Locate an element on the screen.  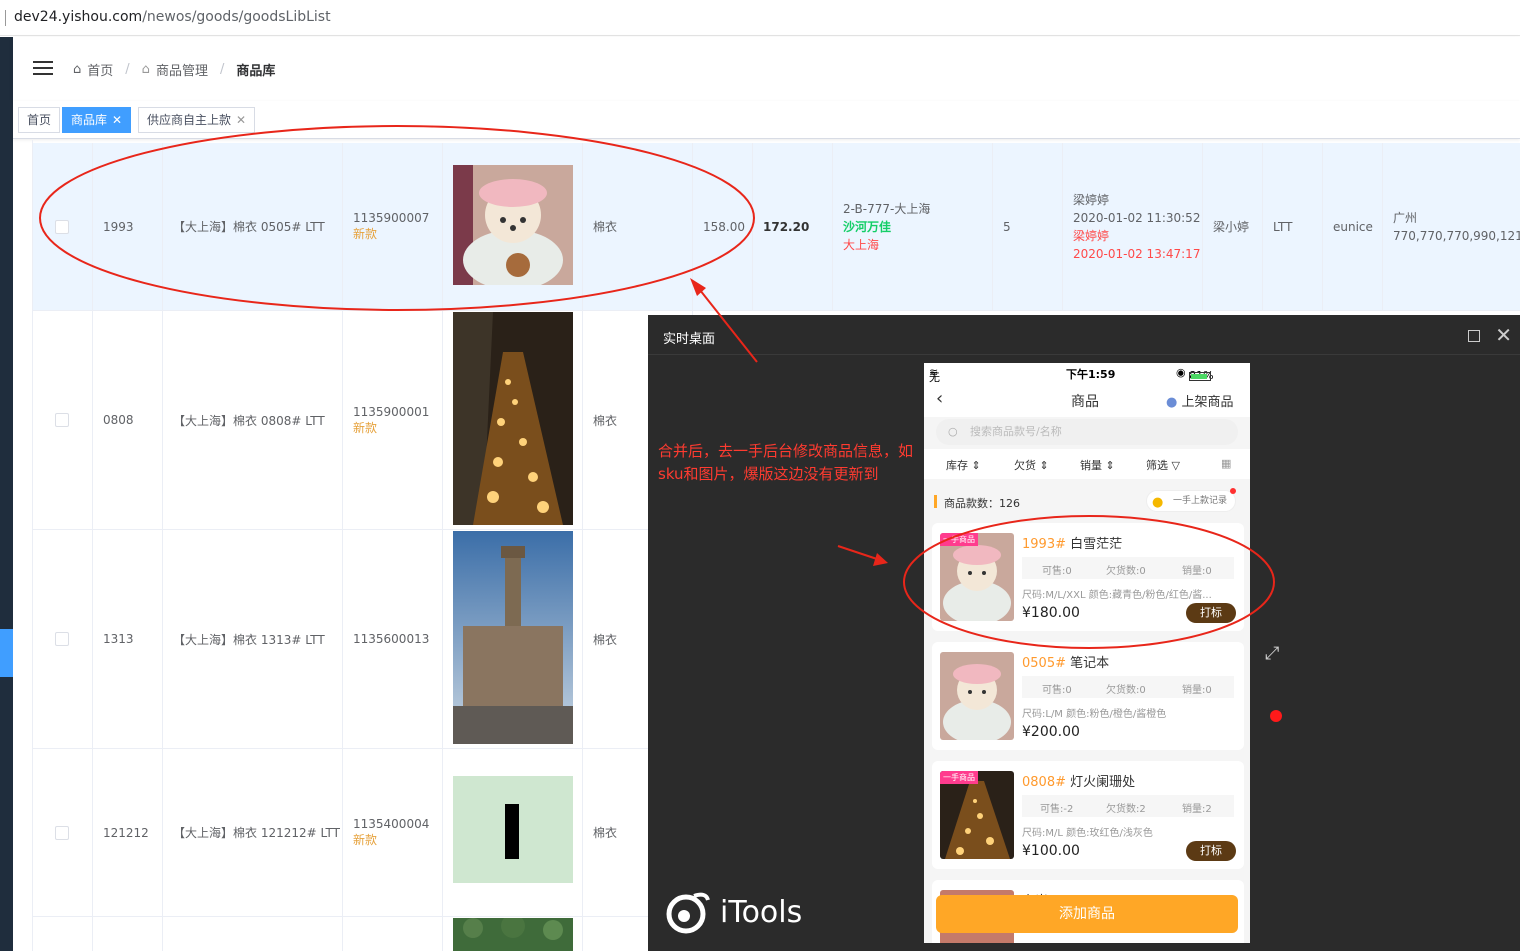
category-cell: 棉衣 is located at coordinates (638, 226).